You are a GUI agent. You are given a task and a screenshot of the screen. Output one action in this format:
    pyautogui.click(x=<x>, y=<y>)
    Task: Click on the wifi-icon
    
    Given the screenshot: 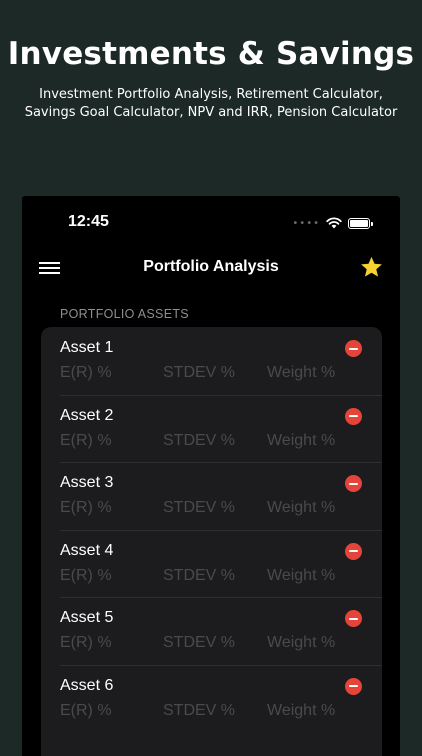 What is the action you would take?
    pyautogui.click(x=334, y=223)
    